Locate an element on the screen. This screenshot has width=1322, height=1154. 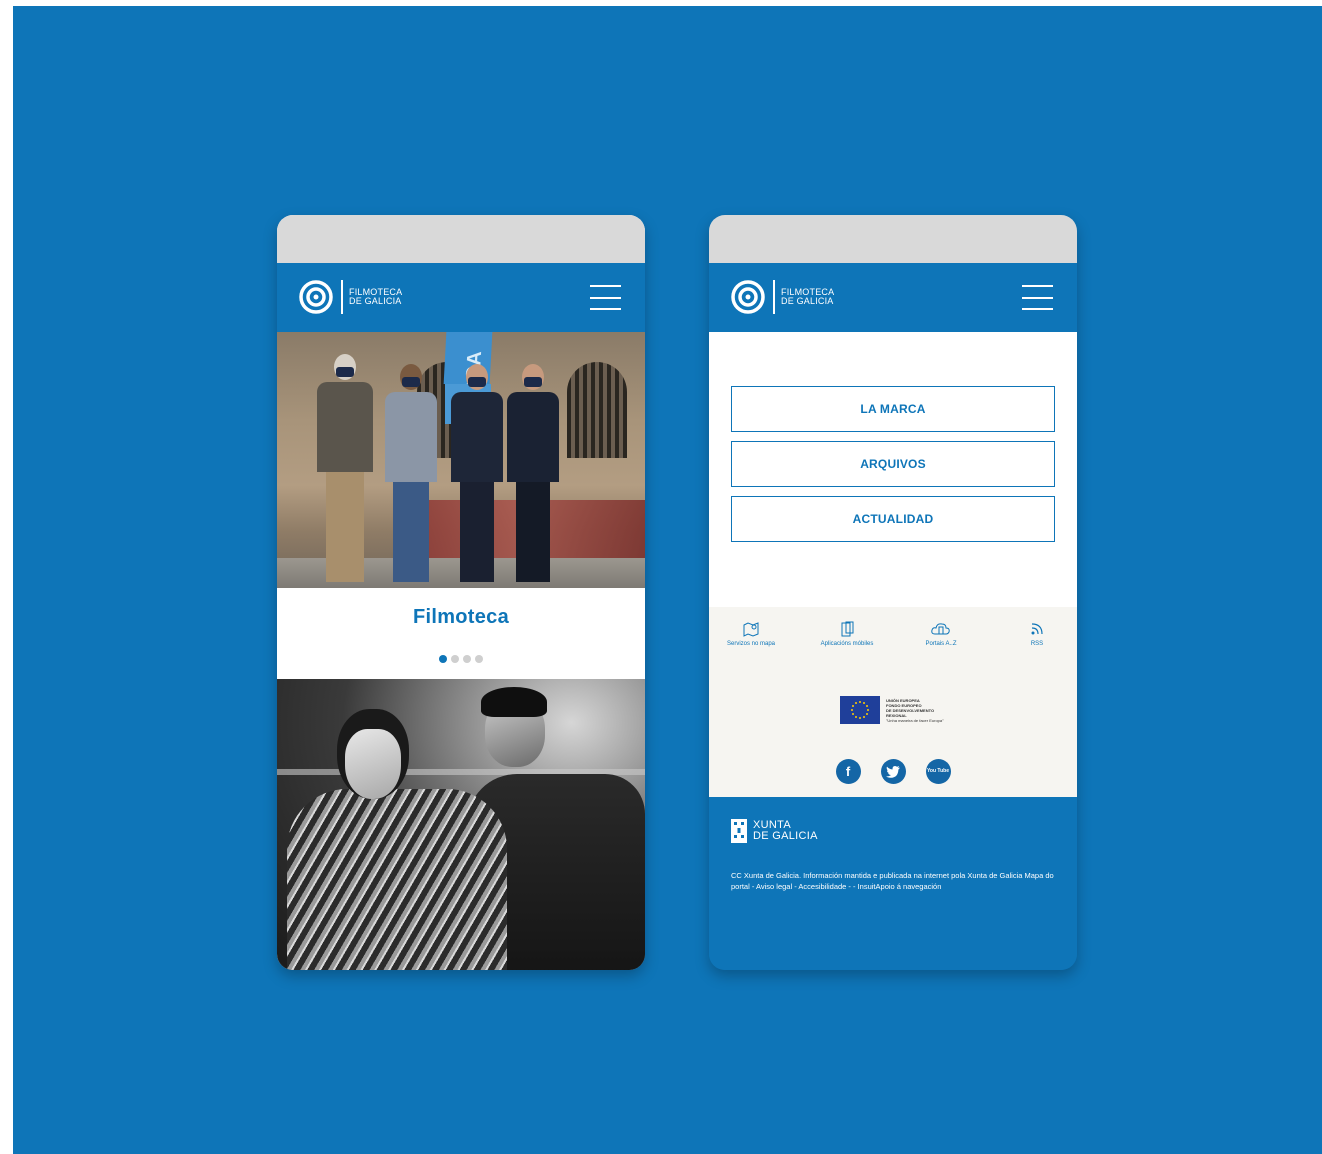
service-map: Servizos no mapa is located at coordinates (751, 634).